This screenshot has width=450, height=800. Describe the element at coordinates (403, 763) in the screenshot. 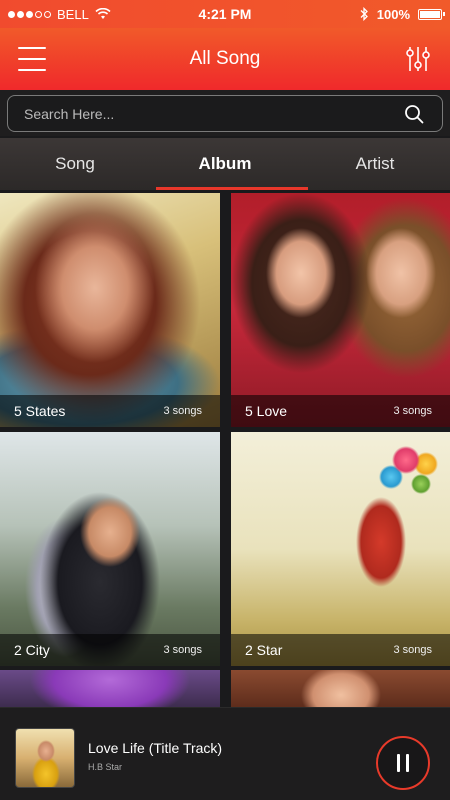

I see `pause-button` at that location.